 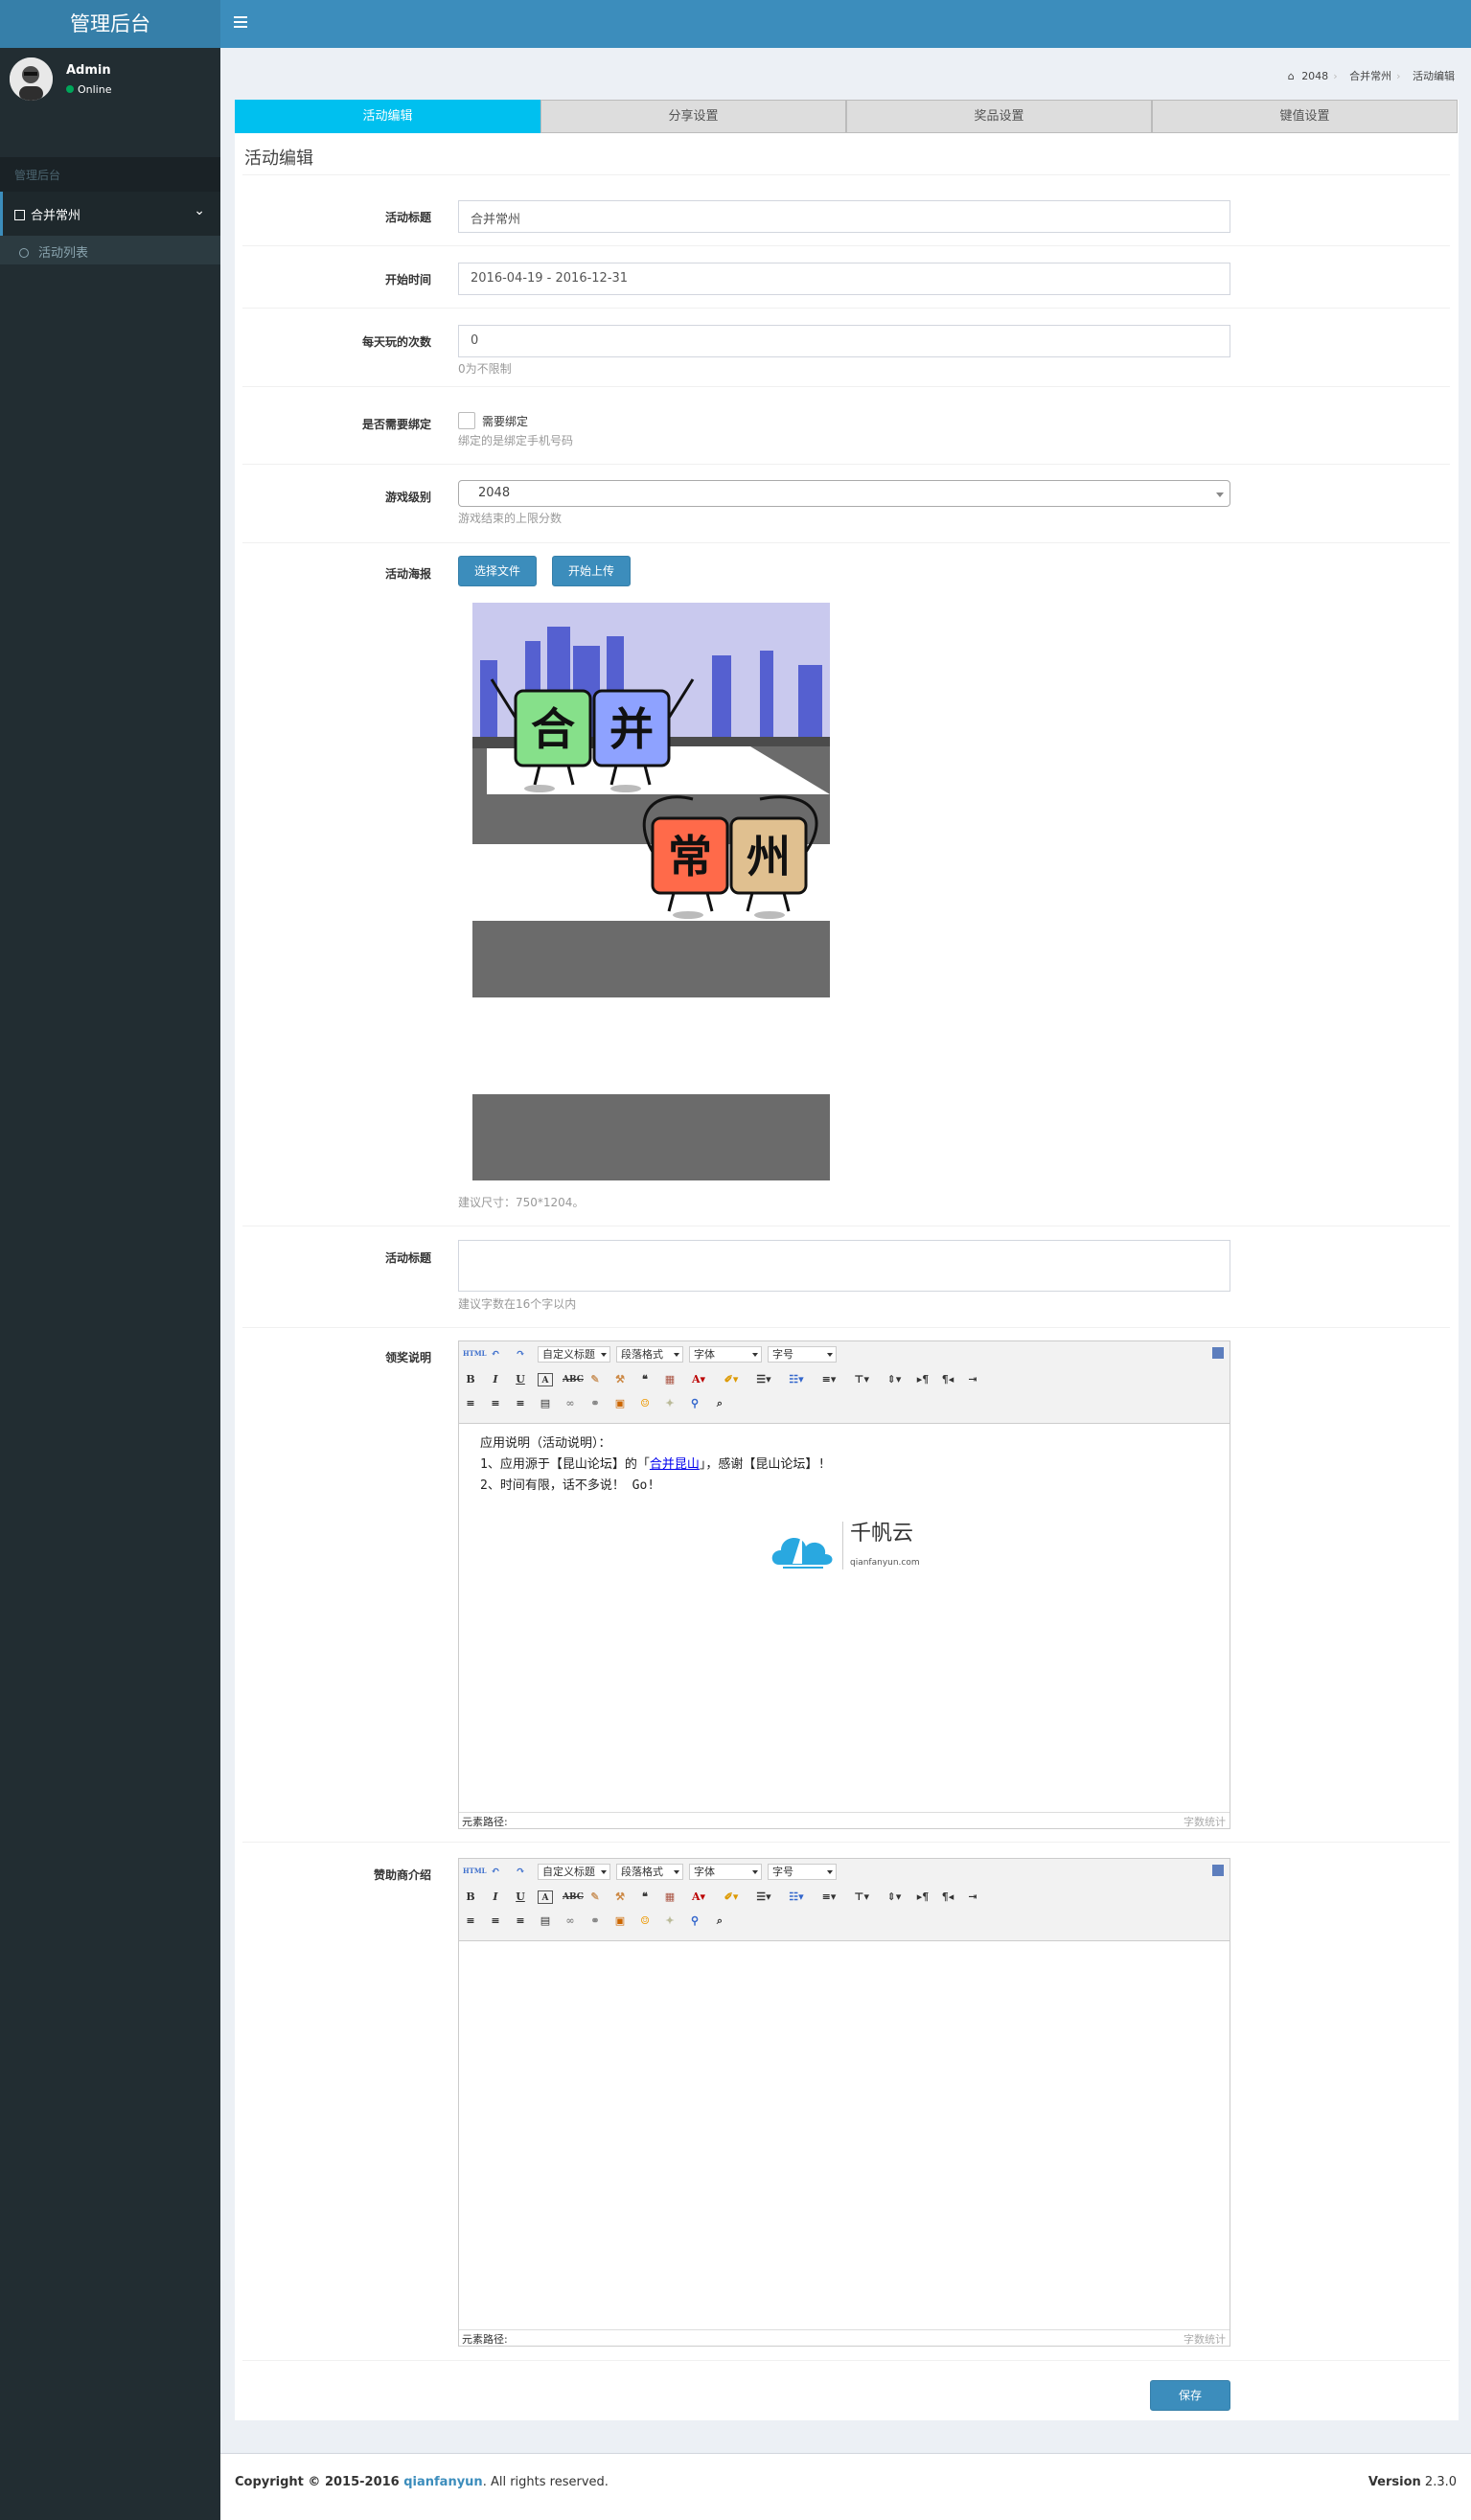 What do you see at coordinates (466, 420) in the screenshot?
I see `bind-checkbox` at bounding box center [466, 420].